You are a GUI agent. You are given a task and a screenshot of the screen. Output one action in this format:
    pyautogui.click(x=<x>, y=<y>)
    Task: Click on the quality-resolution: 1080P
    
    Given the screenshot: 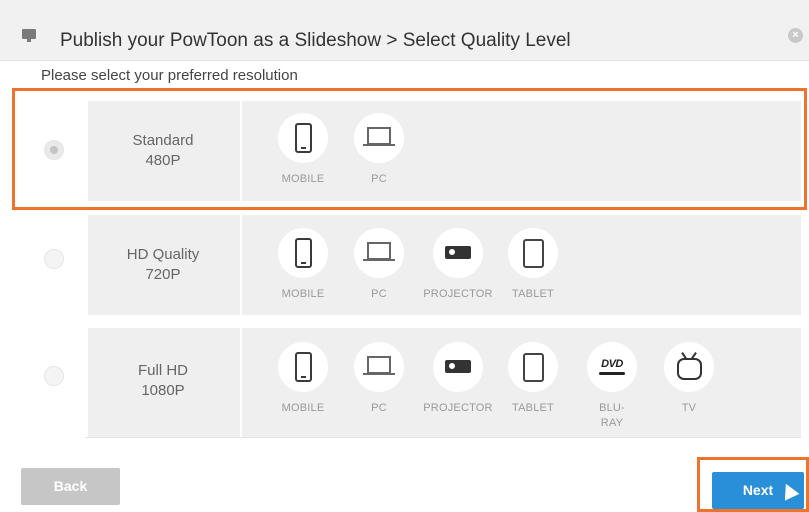 What is the action you would take?
    pyautogui.click(x=163, y=390)
    